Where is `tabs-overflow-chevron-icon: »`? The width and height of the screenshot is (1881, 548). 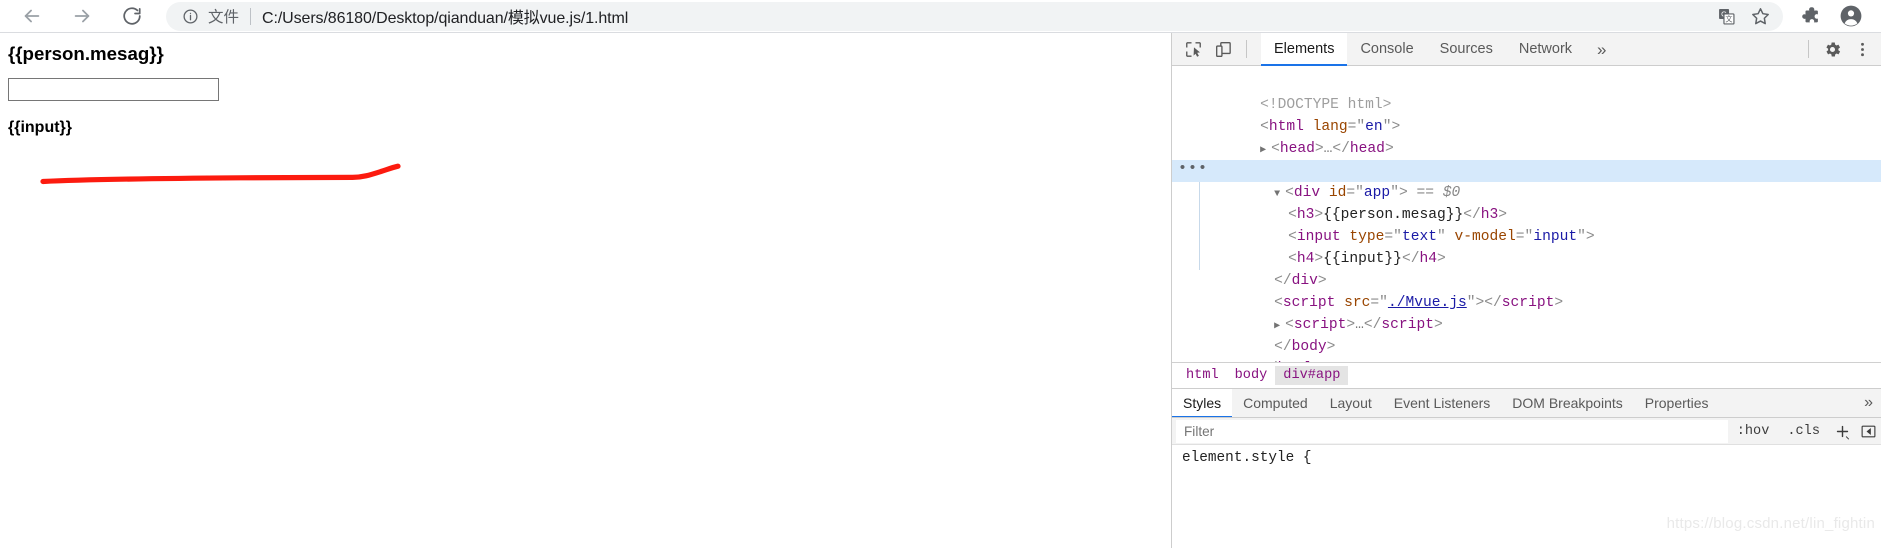 tabs-overflow-chevron-icon: » is located at coordinates (1601, 49).